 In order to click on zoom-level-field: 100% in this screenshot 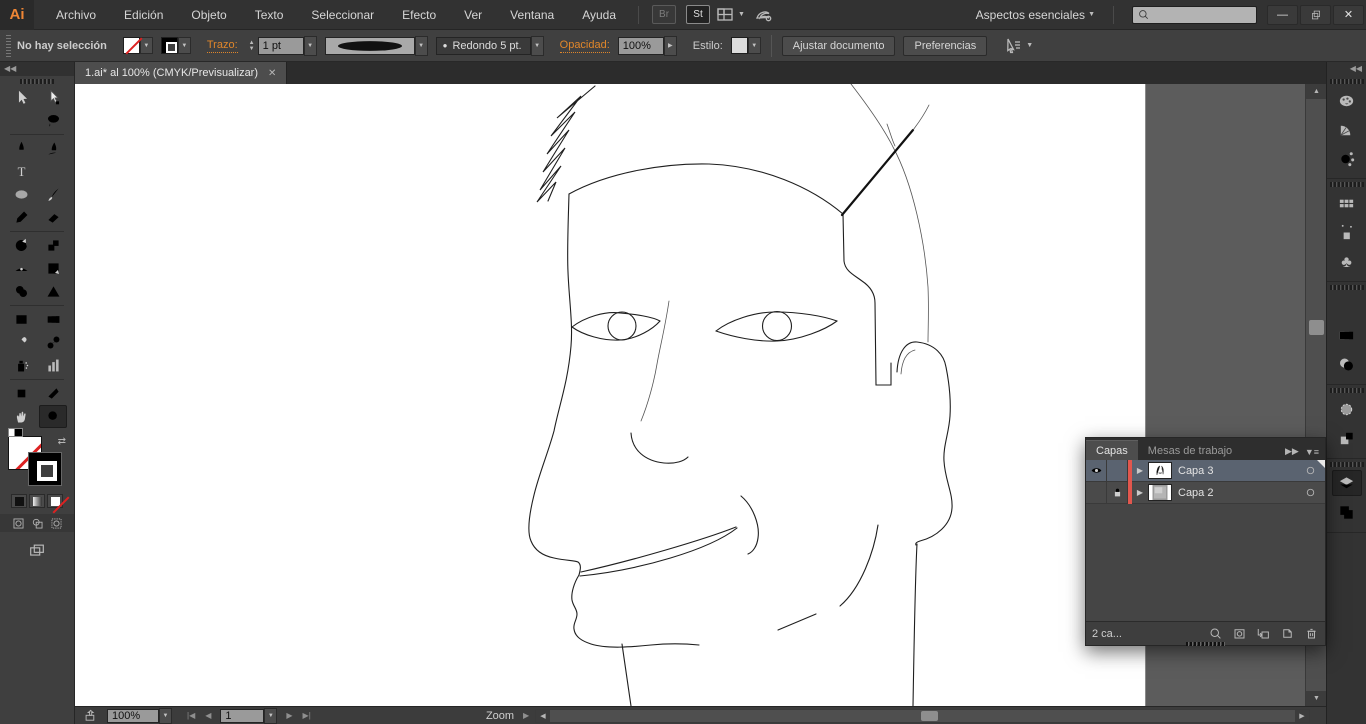, I will do `click(133, 715)`.